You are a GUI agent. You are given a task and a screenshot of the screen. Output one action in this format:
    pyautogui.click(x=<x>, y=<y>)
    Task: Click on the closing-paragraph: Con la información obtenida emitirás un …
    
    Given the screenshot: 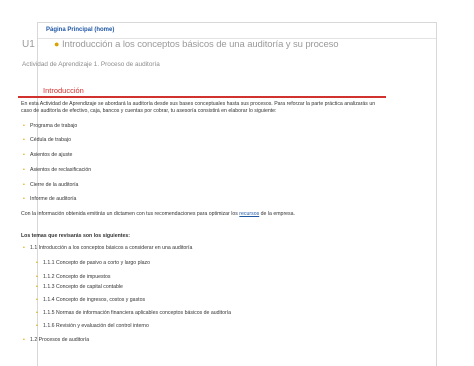 What is the action you would take?
    pyautogui.click(x=158, y=214)
    